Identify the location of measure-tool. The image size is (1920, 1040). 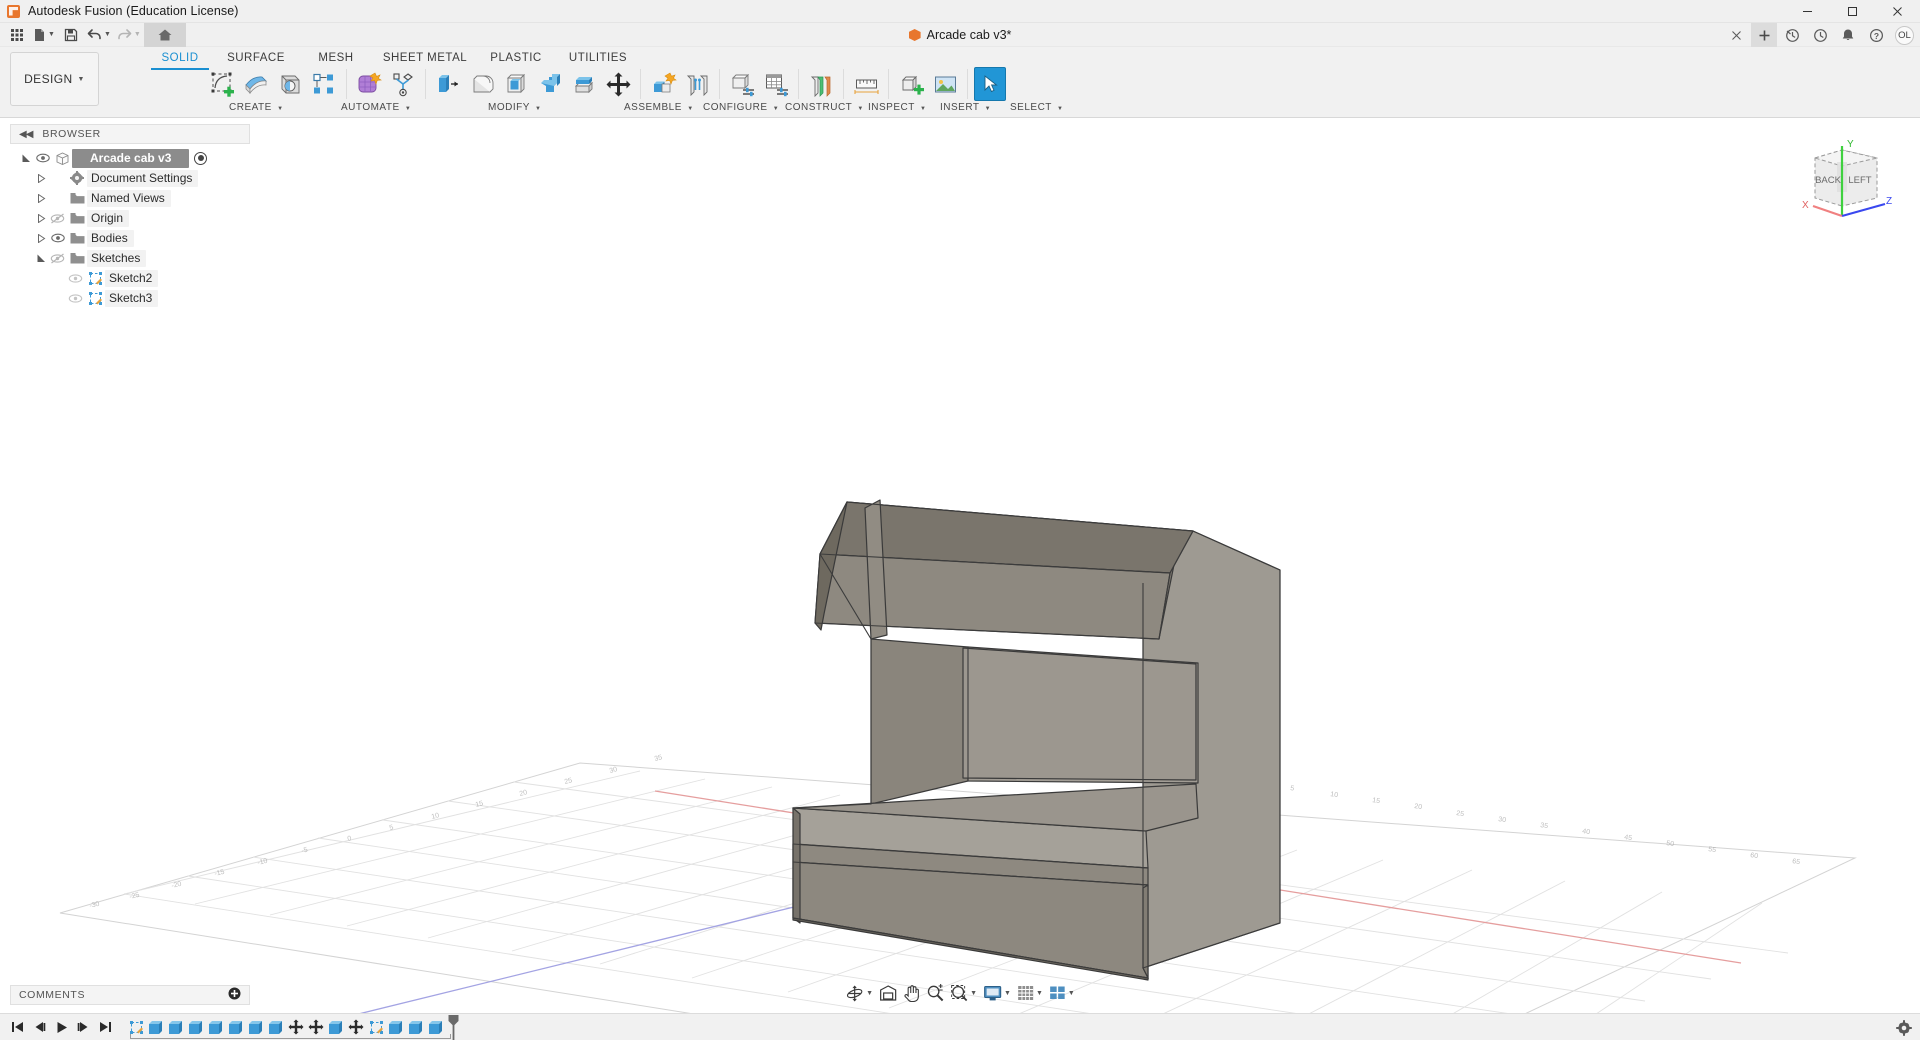
(866, 84).